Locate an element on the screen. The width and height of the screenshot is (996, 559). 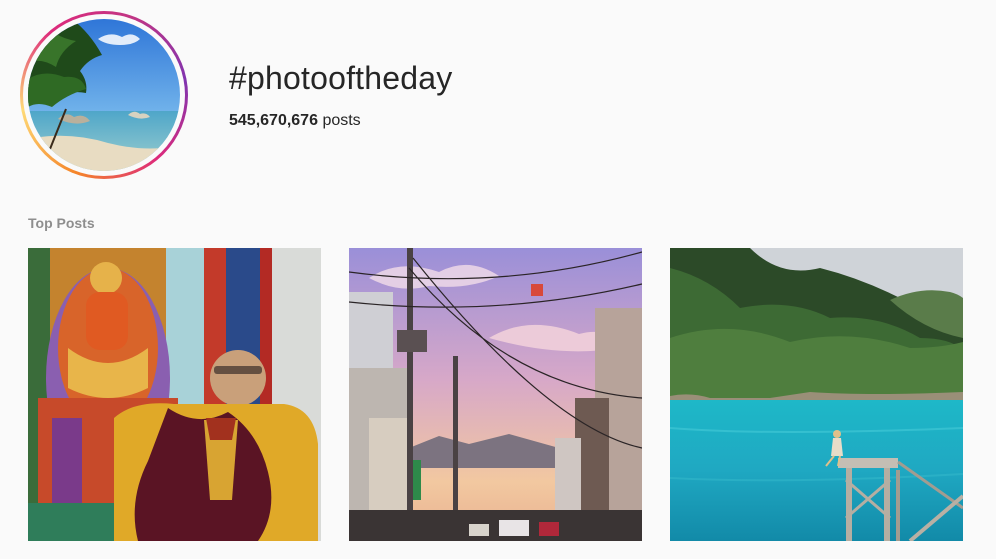
post-count: 545,670,676 posts is located at coordinates (295, 121).